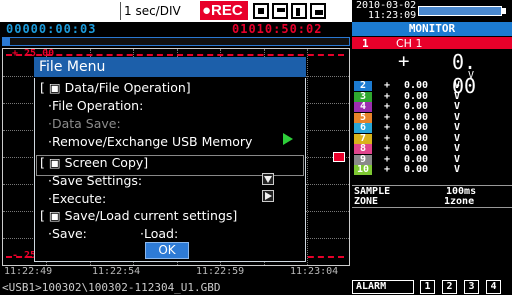 The width and height of the screenshot is (512, 295). Describe the element at coordinates (432, 170) in the screenshot. I see `channel-row: 10 +0.00 V` at that location.